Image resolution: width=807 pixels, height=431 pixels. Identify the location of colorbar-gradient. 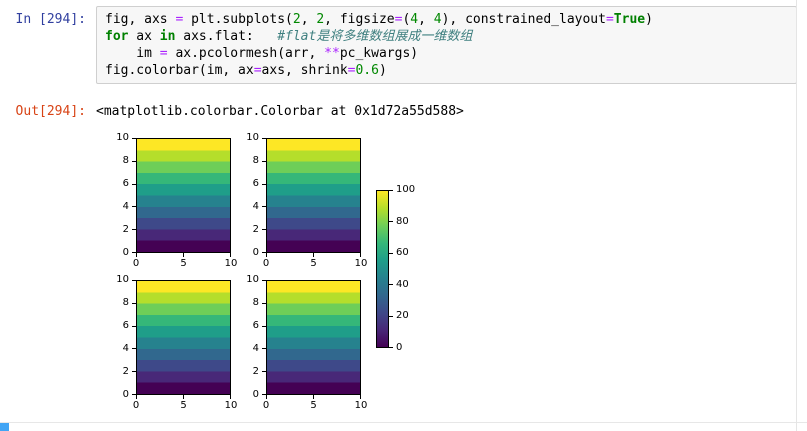
(382, 269).